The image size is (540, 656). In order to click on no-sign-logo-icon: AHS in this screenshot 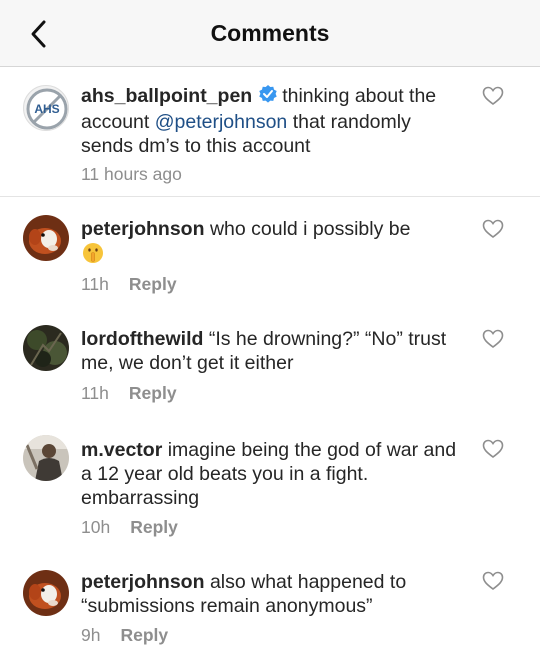, I will do `click(47, 109)`.